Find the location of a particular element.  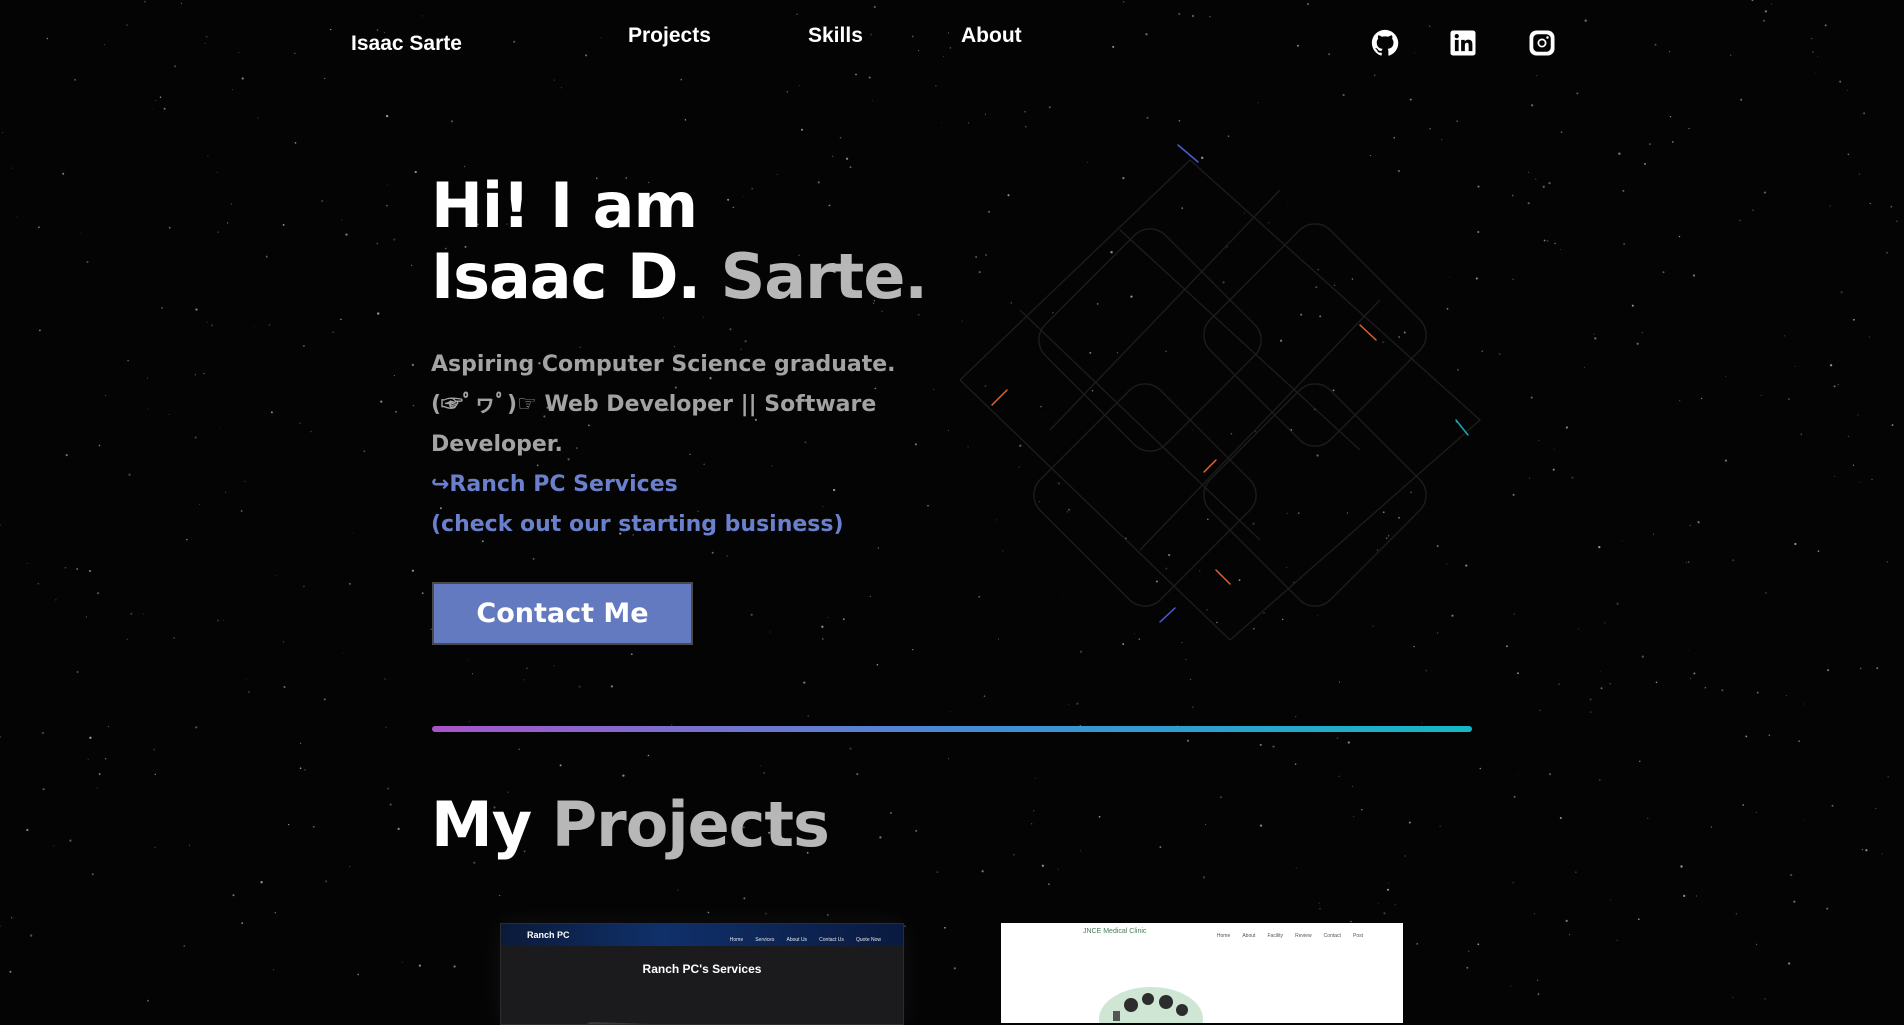

projects-section-title: My Projects is located at coordinates (630, 825).